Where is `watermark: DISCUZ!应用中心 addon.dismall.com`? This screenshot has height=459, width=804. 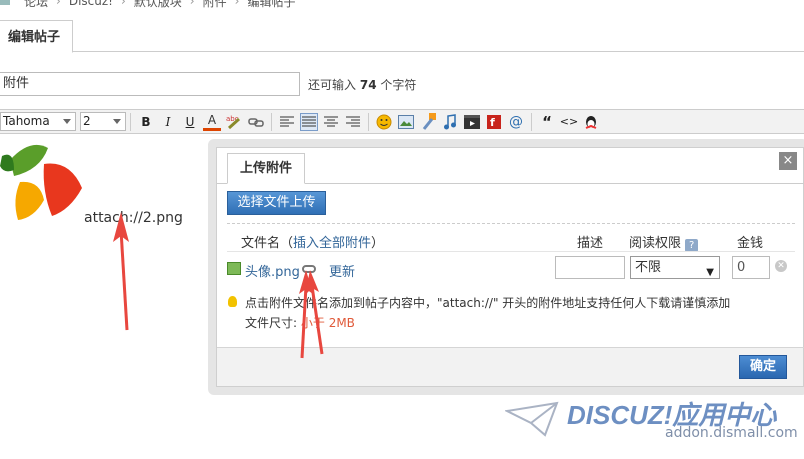
watermark: DISCUZ!应用中心 addon.dismall.com is located at coordinates (654, 427).